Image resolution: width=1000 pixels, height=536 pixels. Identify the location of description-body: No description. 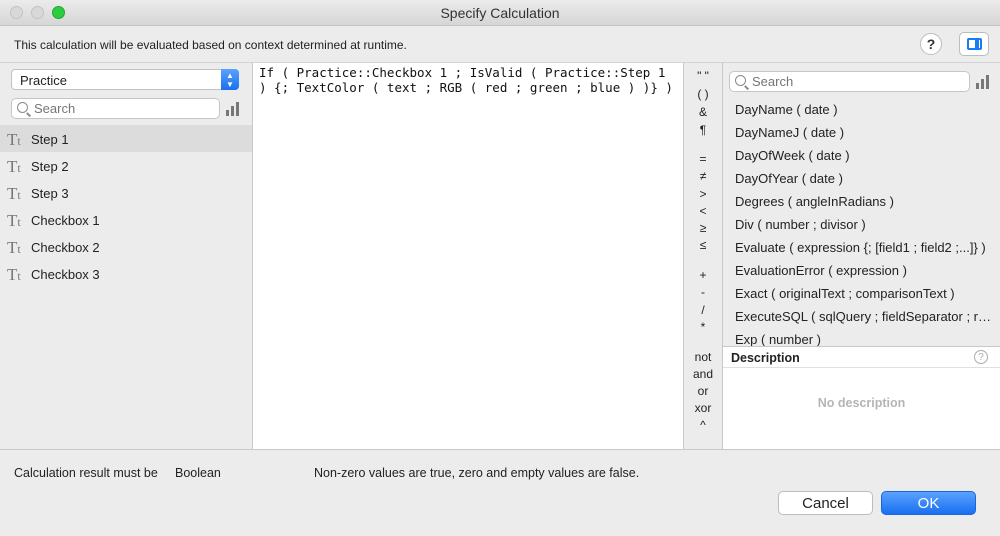
(861, 409).